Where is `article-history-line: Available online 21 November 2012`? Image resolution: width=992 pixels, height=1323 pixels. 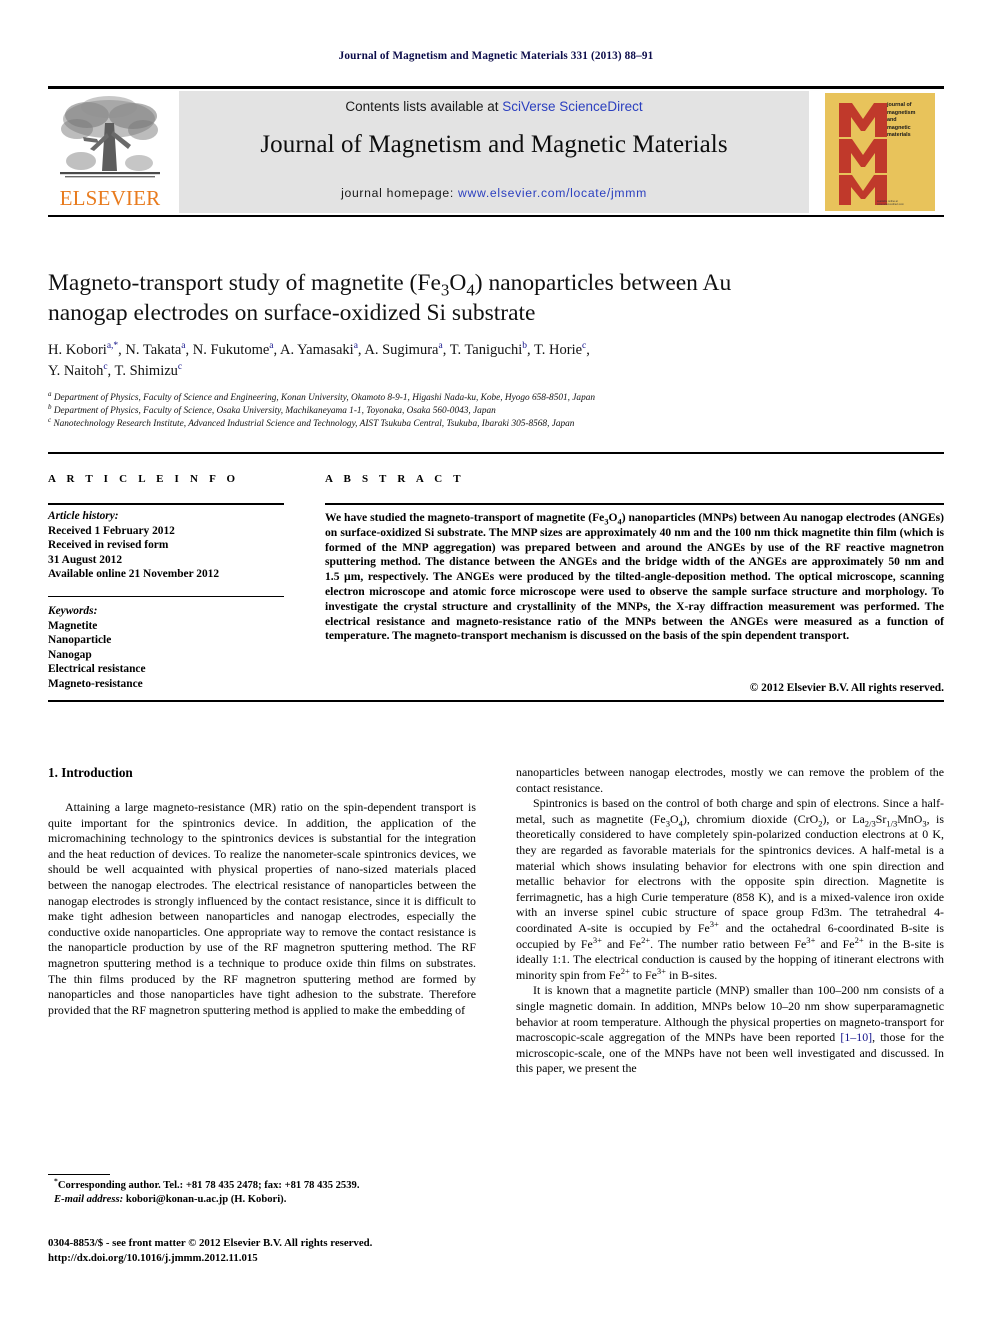 article-history-line: Available online 21 November 2012 is located at coordinates (134, 574).